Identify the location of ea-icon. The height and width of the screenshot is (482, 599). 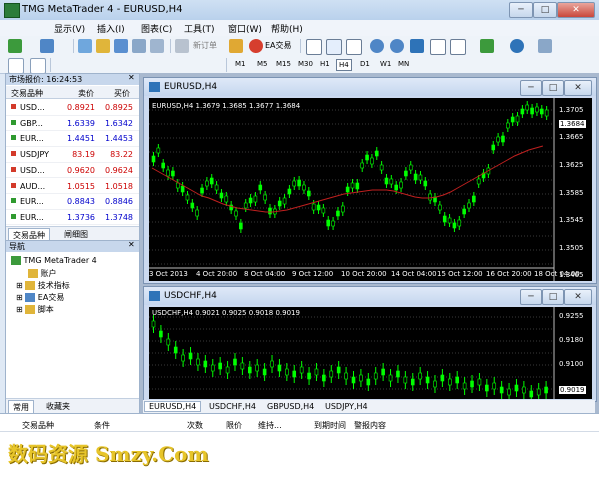
(236, 46).